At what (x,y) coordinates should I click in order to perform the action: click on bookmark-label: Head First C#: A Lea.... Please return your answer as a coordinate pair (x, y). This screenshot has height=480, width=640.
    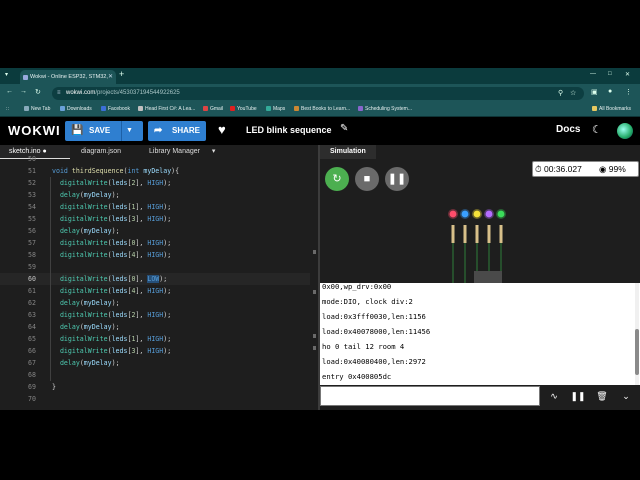
    Looking at the image, I should click on (170, 109).